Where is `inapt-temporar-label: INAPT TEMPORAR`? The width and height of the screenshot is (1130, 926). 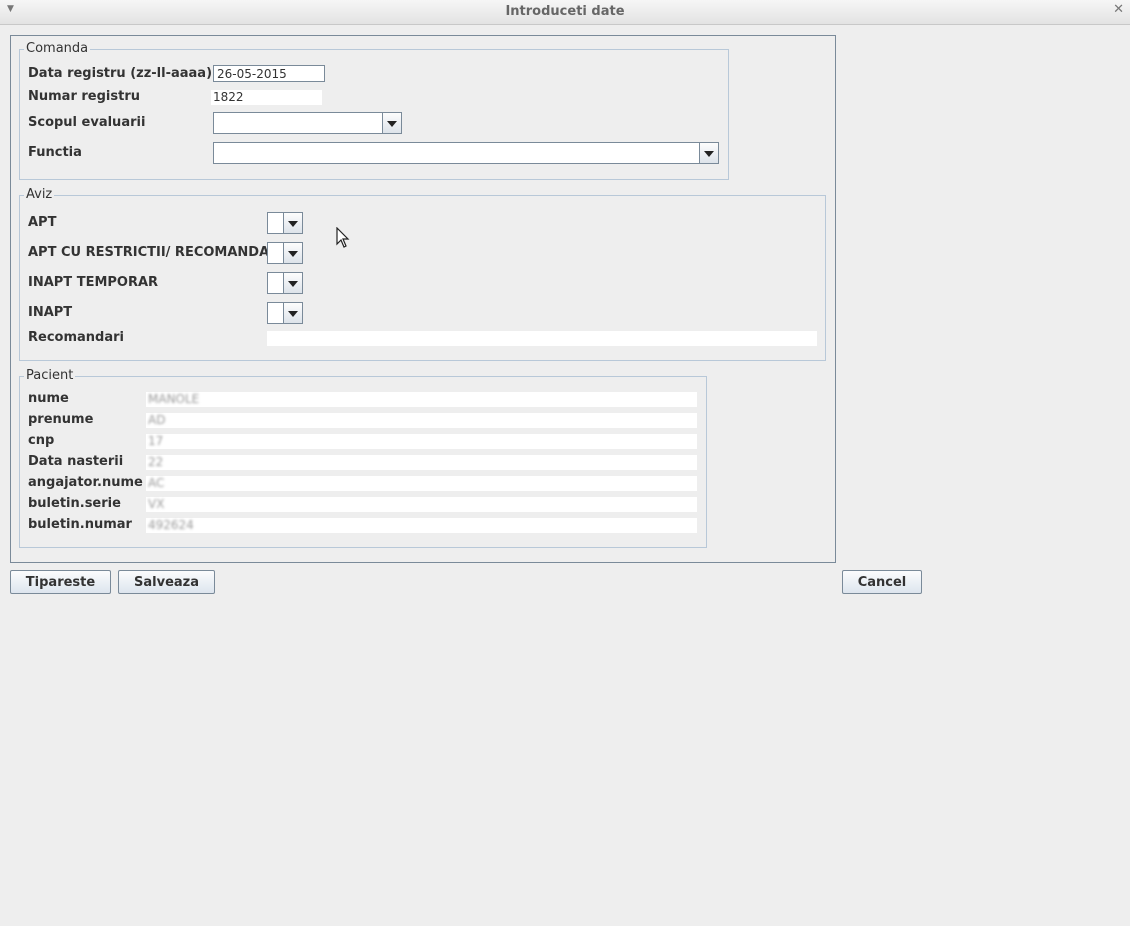 inapt-temporar-label: INAPT TEMPORAR is located at coordinates (93, 282).